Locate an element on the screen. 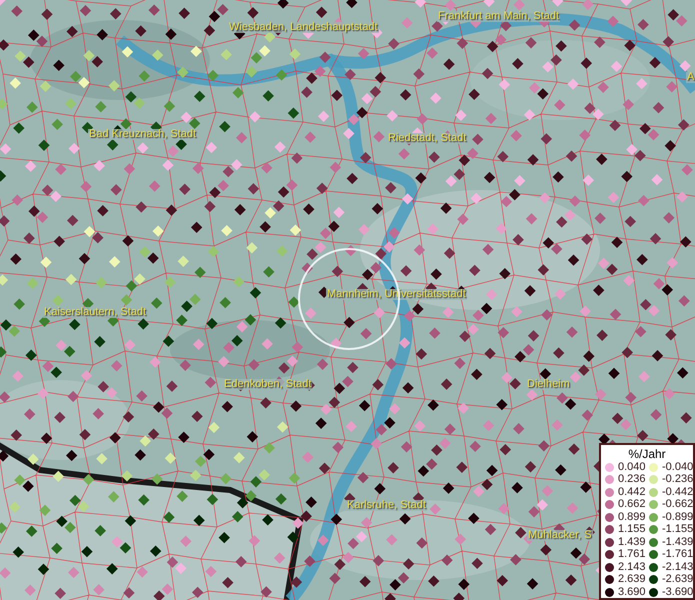 This screenshot has height=600, width=695. legend-title: %/Jahr is located at coordinates (647, 454).